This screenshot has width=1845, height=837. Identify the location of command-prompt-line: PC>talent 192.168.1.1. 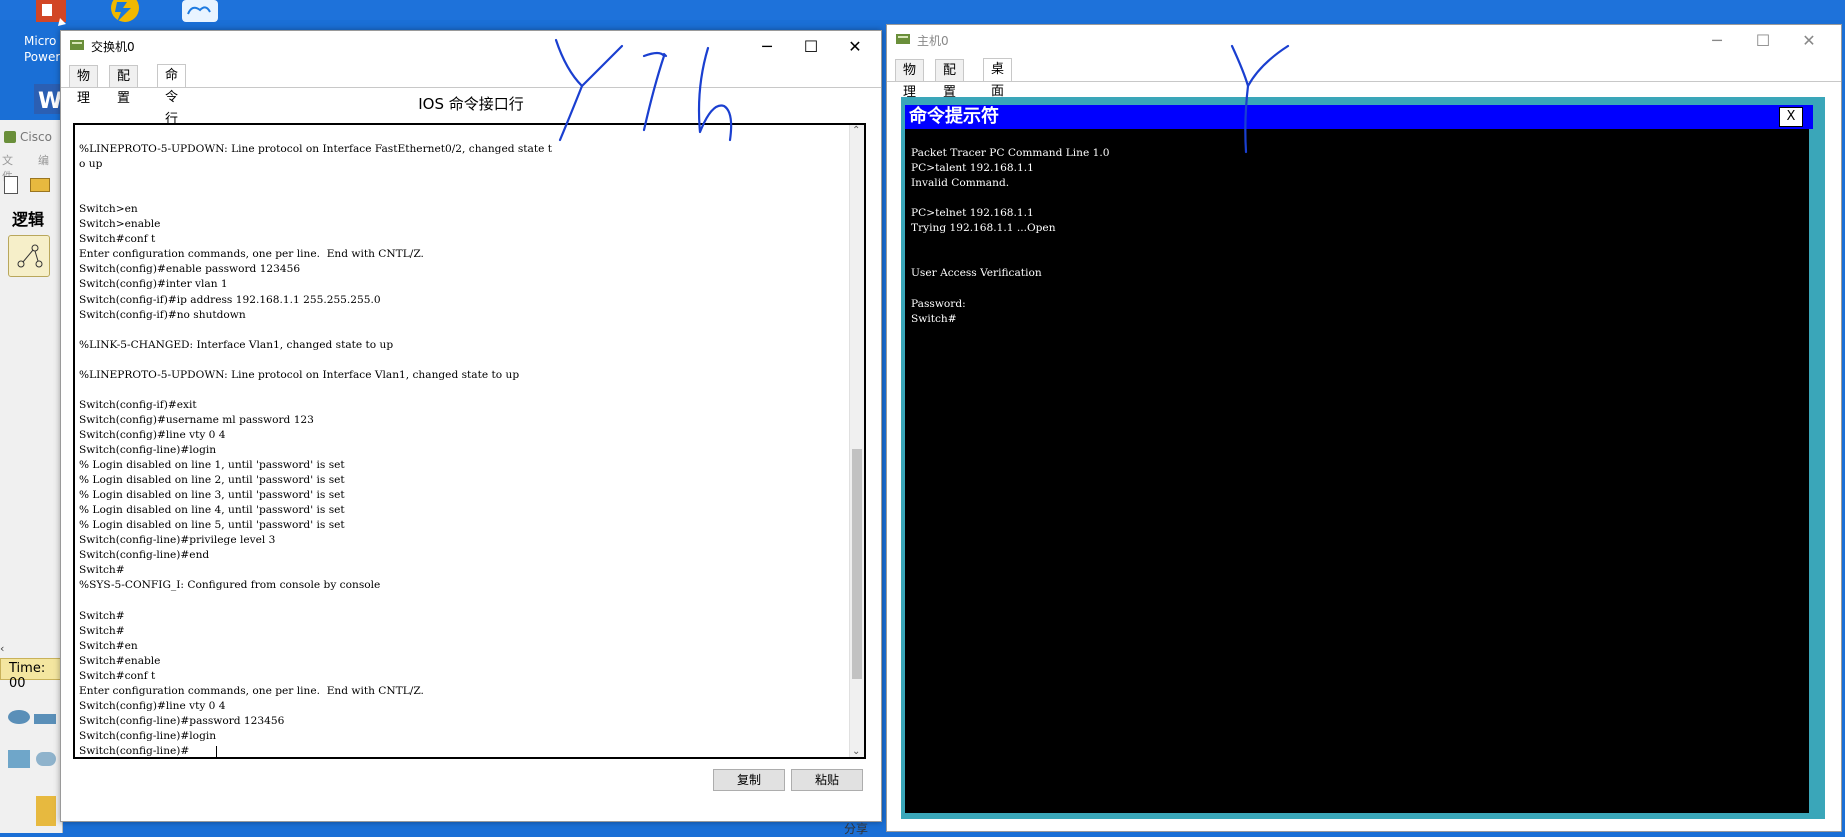
(972, 168).